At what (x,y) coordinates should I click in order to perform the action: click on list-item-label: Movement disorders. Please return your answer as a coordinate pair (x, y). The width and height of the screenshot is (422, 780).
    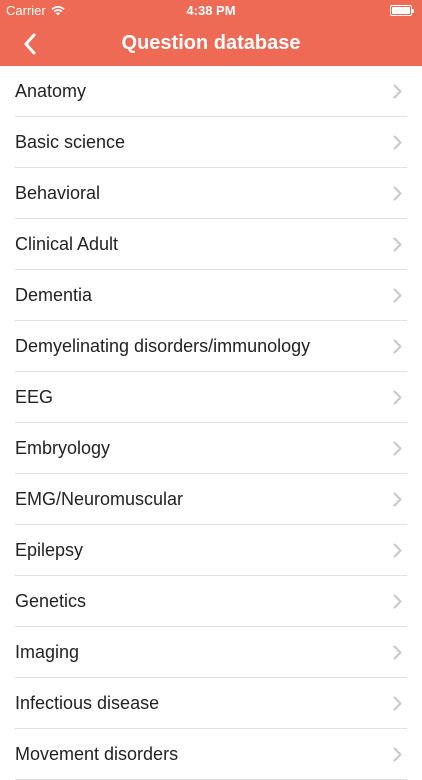
    Looking at the image, I should click on (97, 754).